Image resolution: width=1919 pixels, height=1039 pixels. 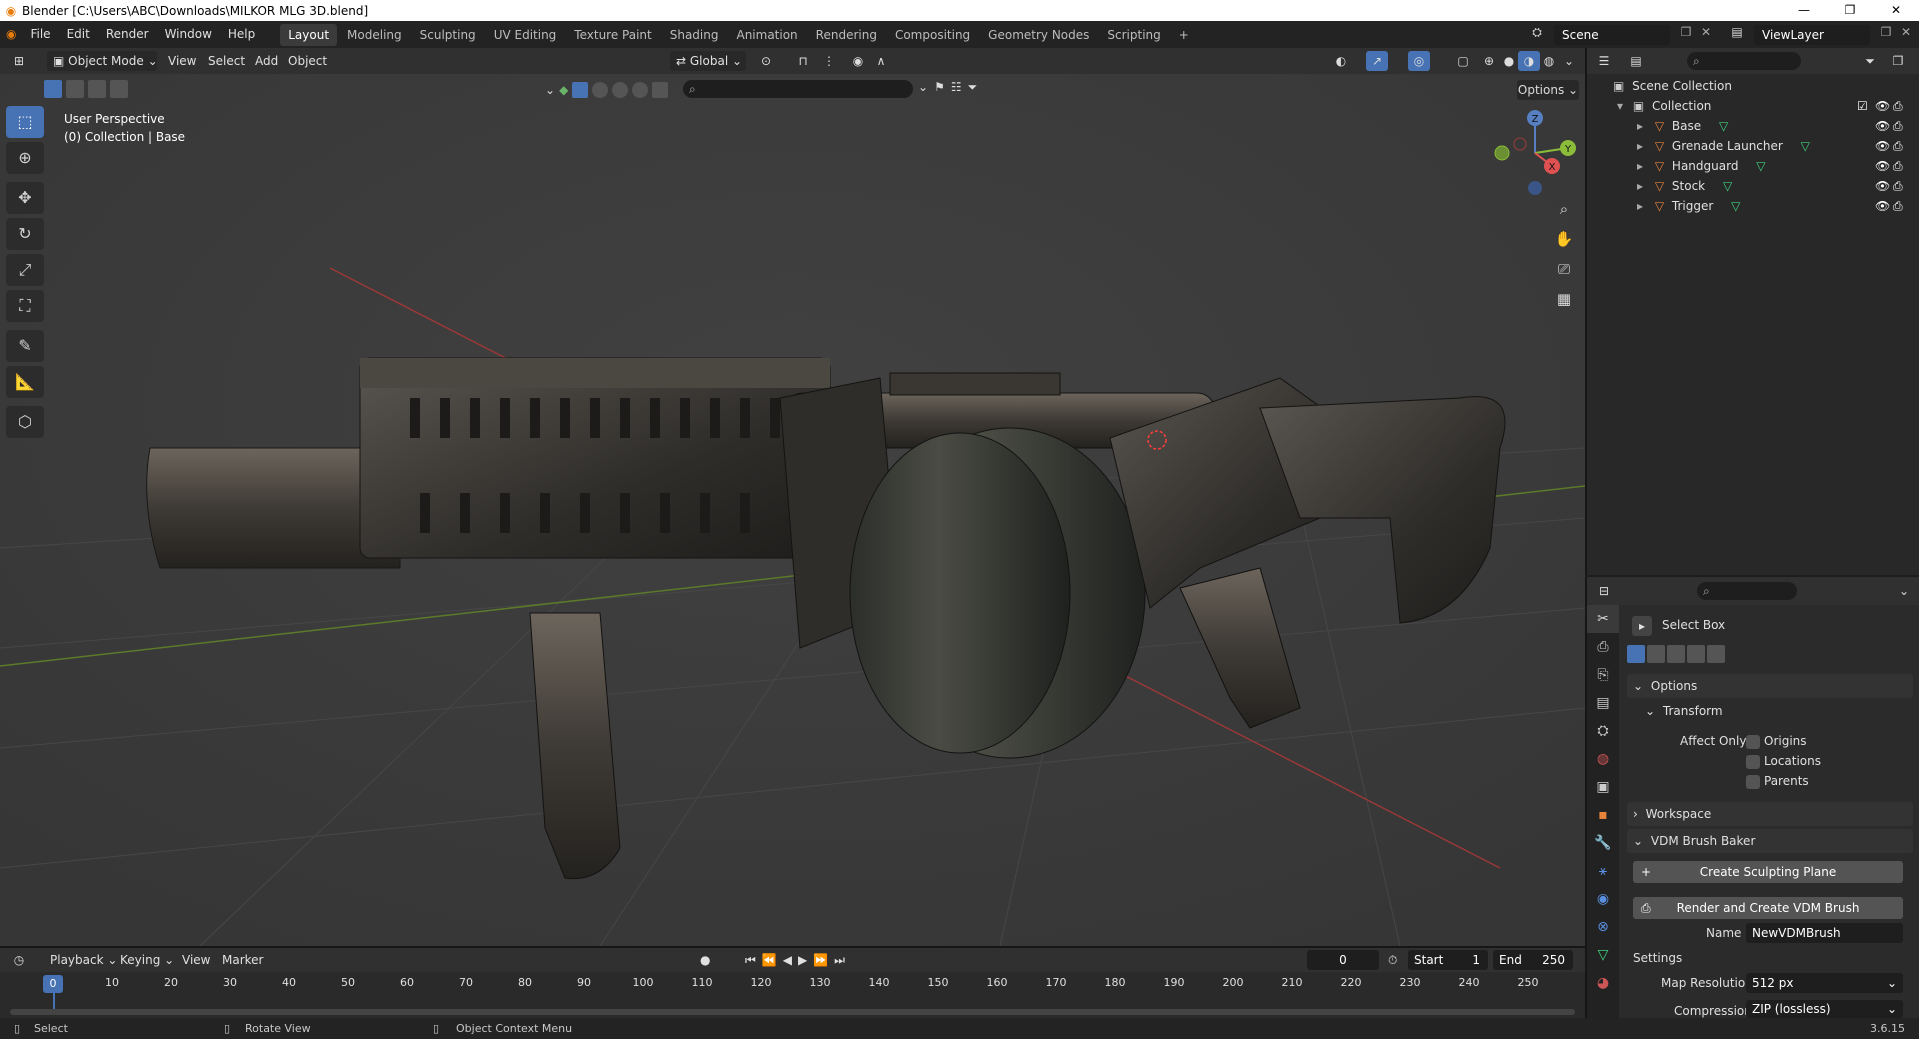 What do you see at coordinates (1529, 61) in the screenshot?
I see `material-shading-icon: ◑` at bounding box center [1529, 61].